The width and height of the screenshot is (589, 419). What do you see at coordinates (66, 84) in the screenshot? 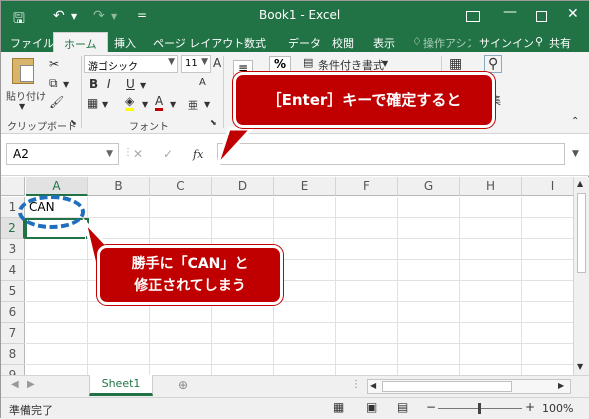
I see `copy-dropdown-icon: ▼` at bounding box center [66, 84].